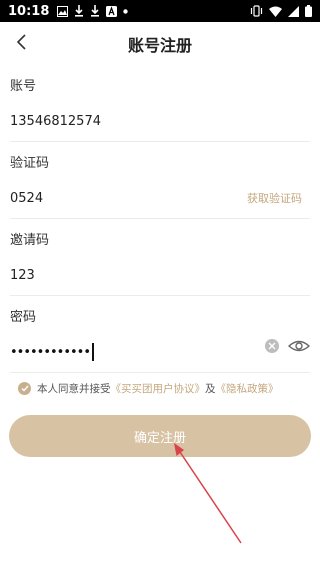  I want to click on wifi-icon, so click(275, 11).